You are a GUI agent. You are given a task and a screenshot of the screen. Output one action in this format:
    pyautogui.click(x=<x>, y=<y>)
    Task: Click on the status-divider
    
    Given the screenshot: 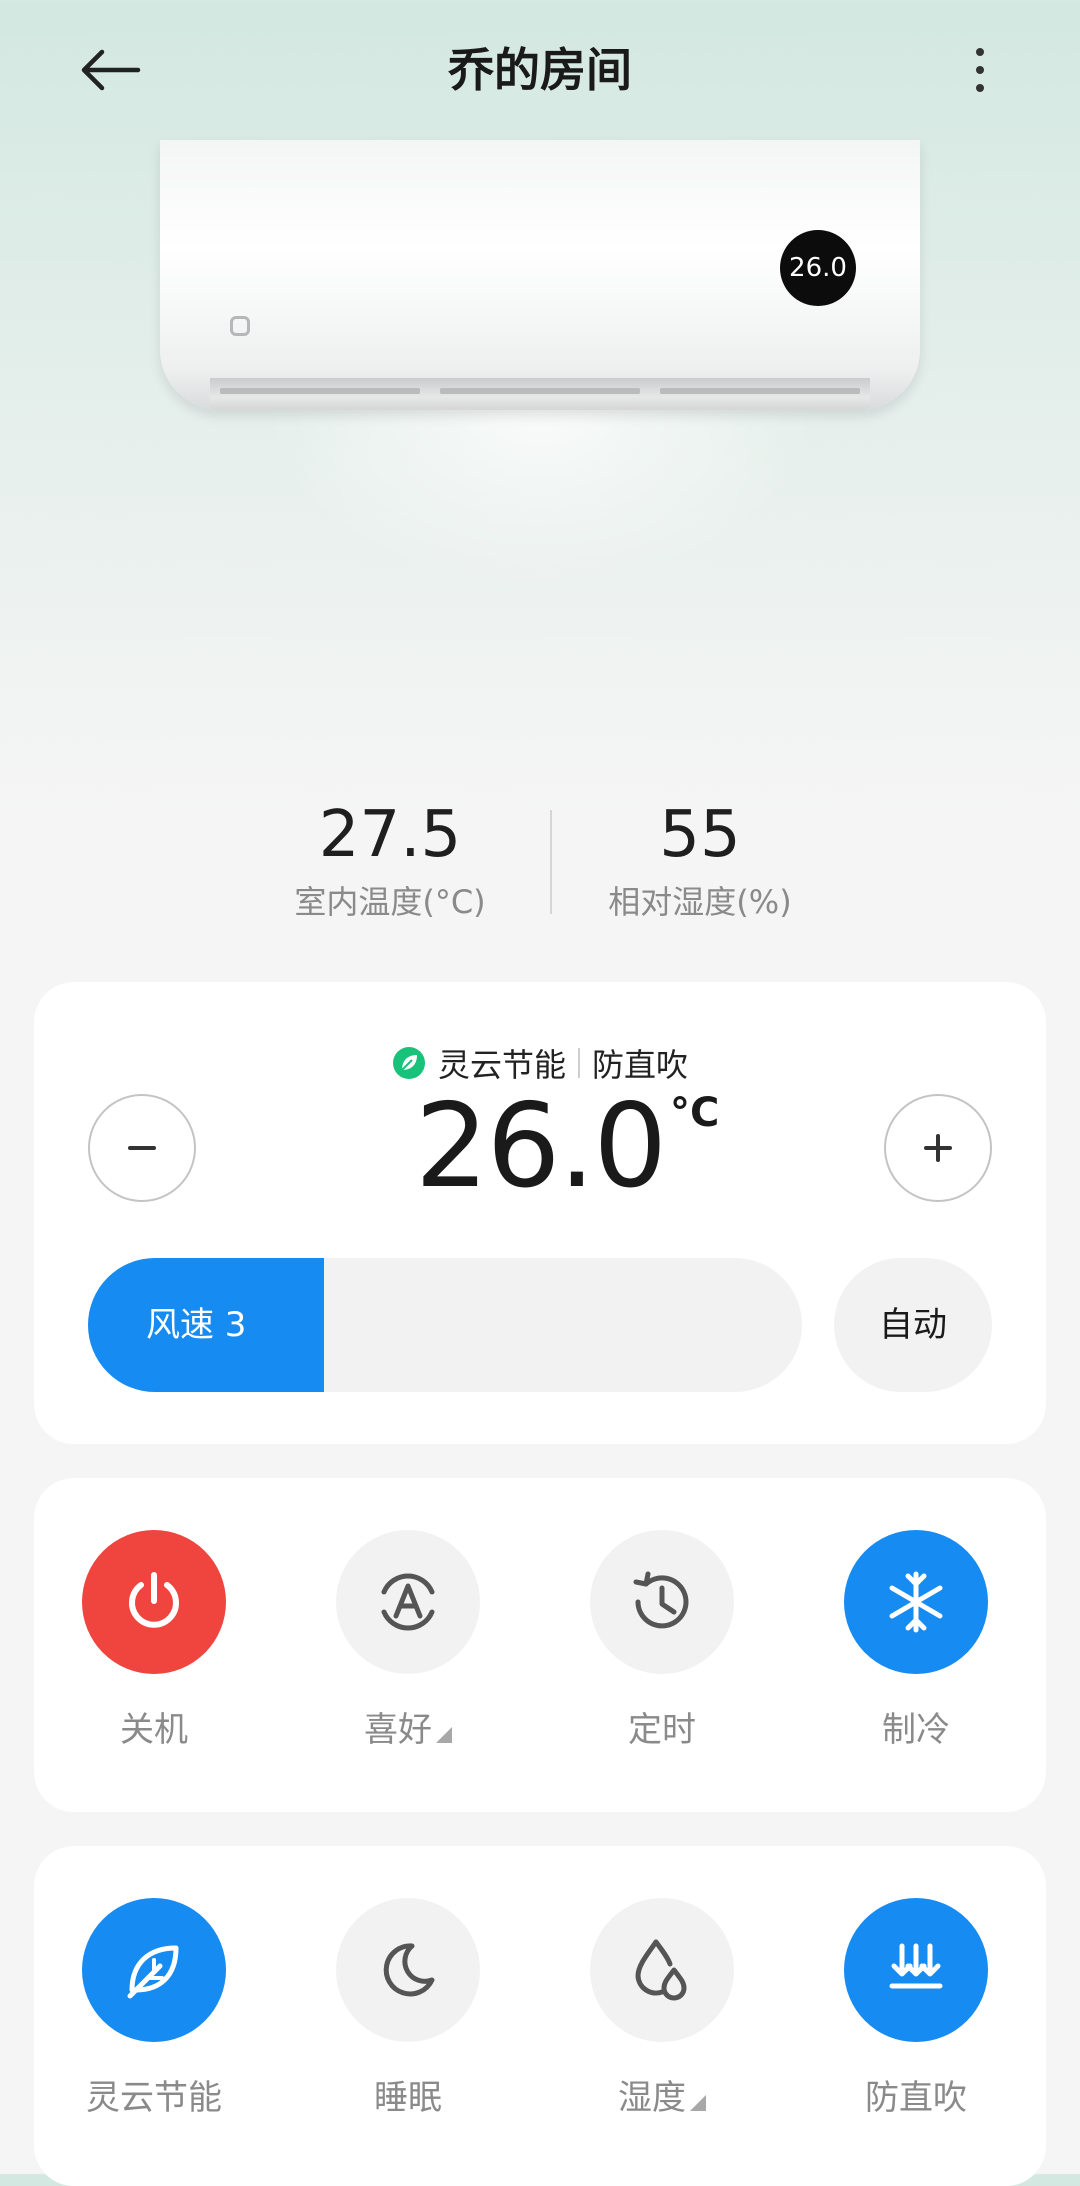 What is the action you would take?
    pyautogui.click(x=579, y=1063)
    